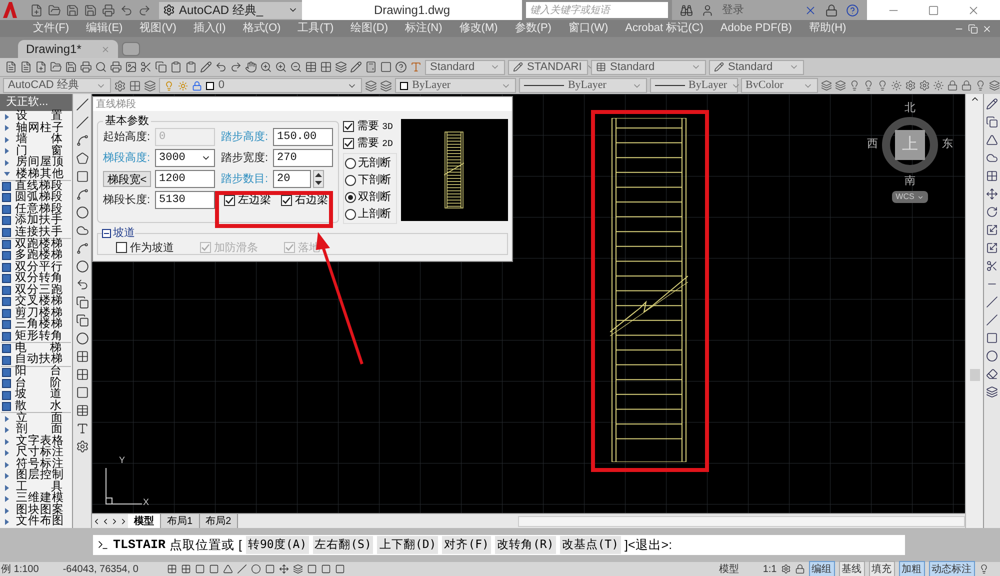  Describe the element at coordinates (303, 137) in the screenshot. I see `text-field: 150.00` at that location.